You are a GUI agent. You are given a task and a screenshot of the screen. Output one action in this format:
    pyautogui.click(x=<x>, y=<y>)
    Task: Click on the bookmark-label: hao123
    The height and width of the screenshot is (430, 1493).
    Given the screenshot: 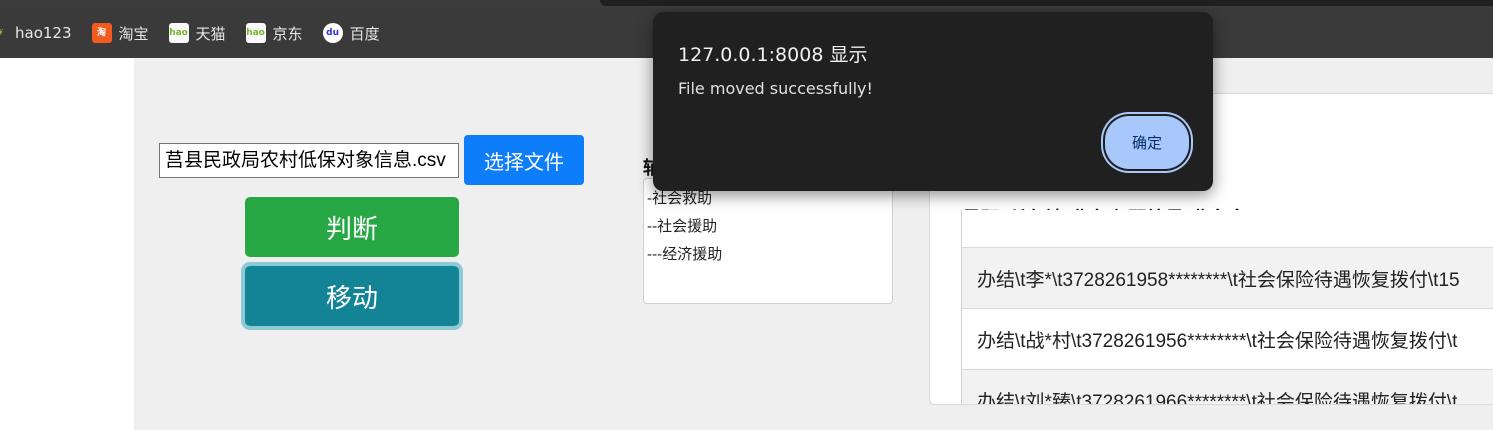 What is the action you would take?
    pyautogui.click(x=43, y=33)
    